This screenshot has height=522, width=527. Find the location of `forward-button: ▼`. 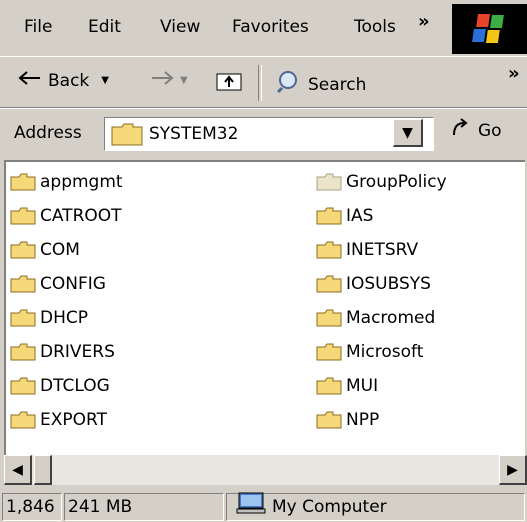

forward-button: ▼ is located at coordinates (169, 80).